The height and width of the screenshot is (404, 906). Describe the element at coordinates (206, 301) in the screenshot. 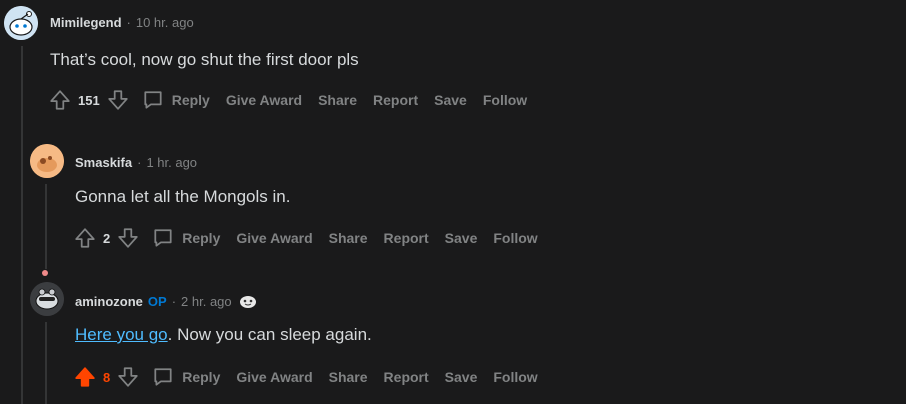

I see `timestamp: 2 hr. ago` at that location.